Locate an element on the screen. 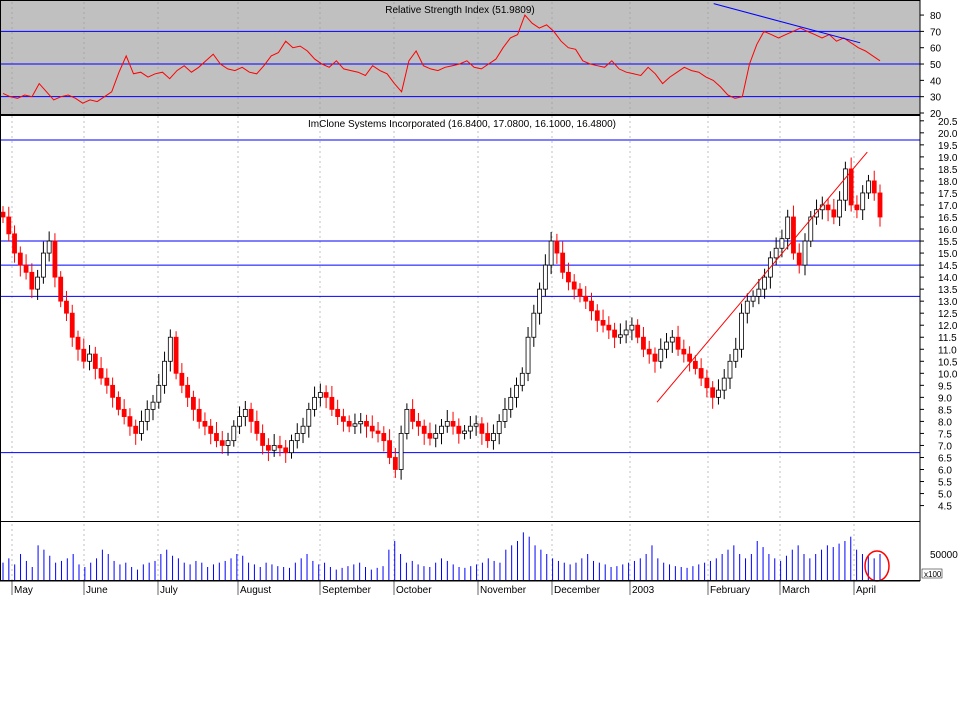 Image resolution: width=964 pixels, height=704 pixels. price-y-tick-label: 12.0 is located at coordinates (948, 326).